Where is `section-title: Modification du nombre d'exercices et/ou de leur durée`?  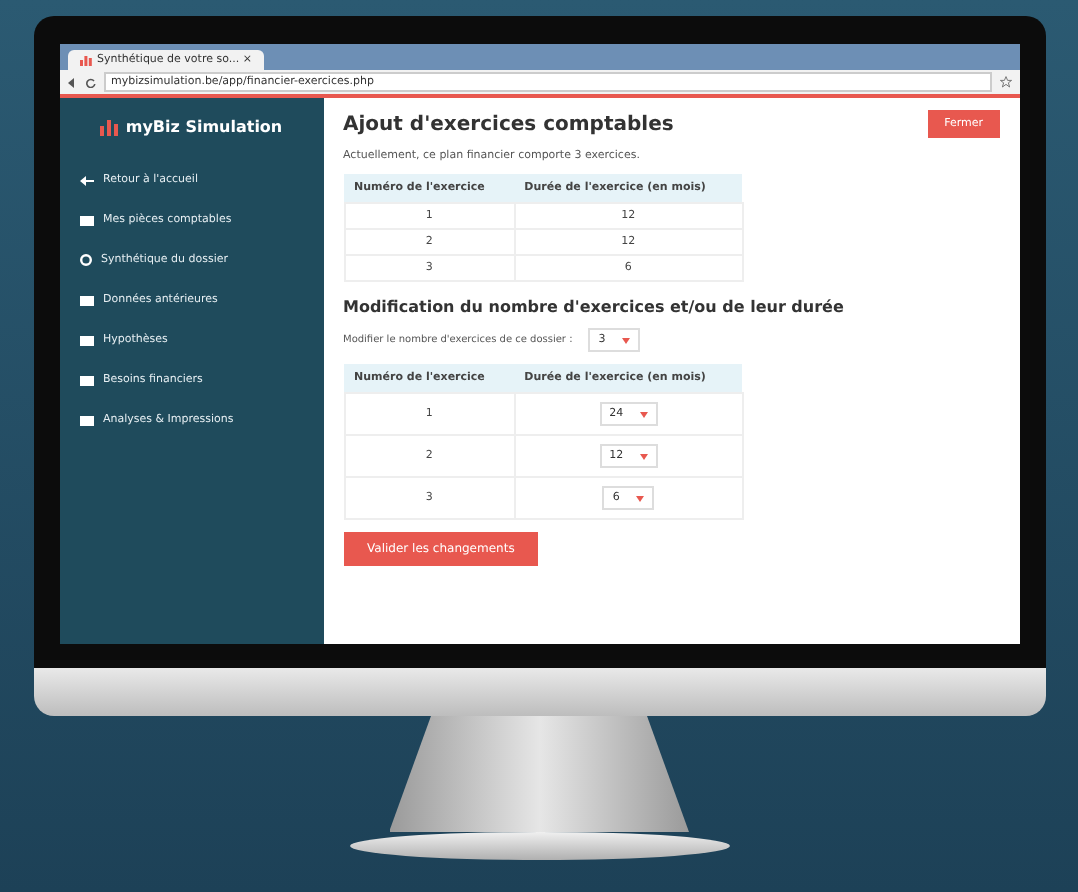 section-title: Modification du nombre d'exercices et/ou de leur durée is located at coordinates (594, 307).